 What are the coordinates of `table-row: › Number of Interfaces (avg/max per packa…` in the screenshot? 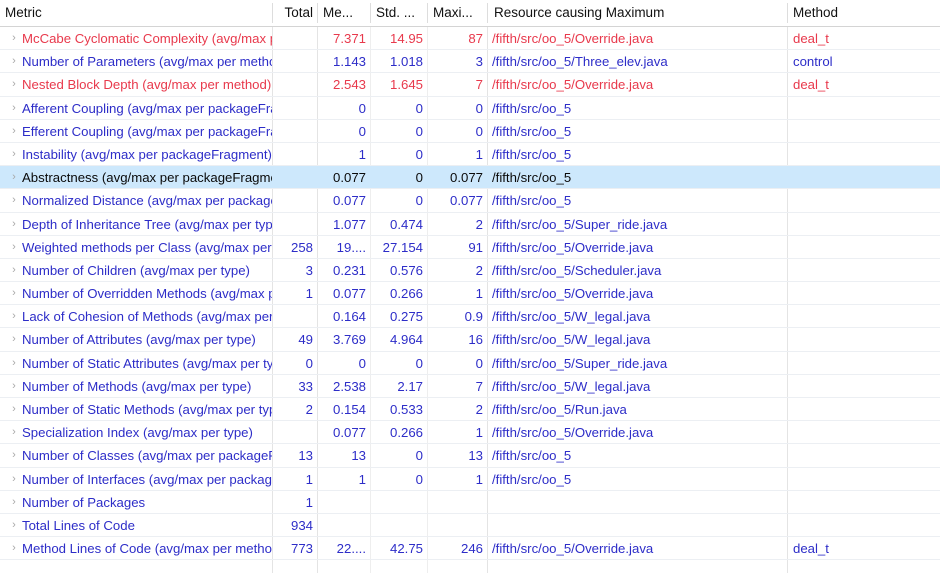 It's located at (470, 479).